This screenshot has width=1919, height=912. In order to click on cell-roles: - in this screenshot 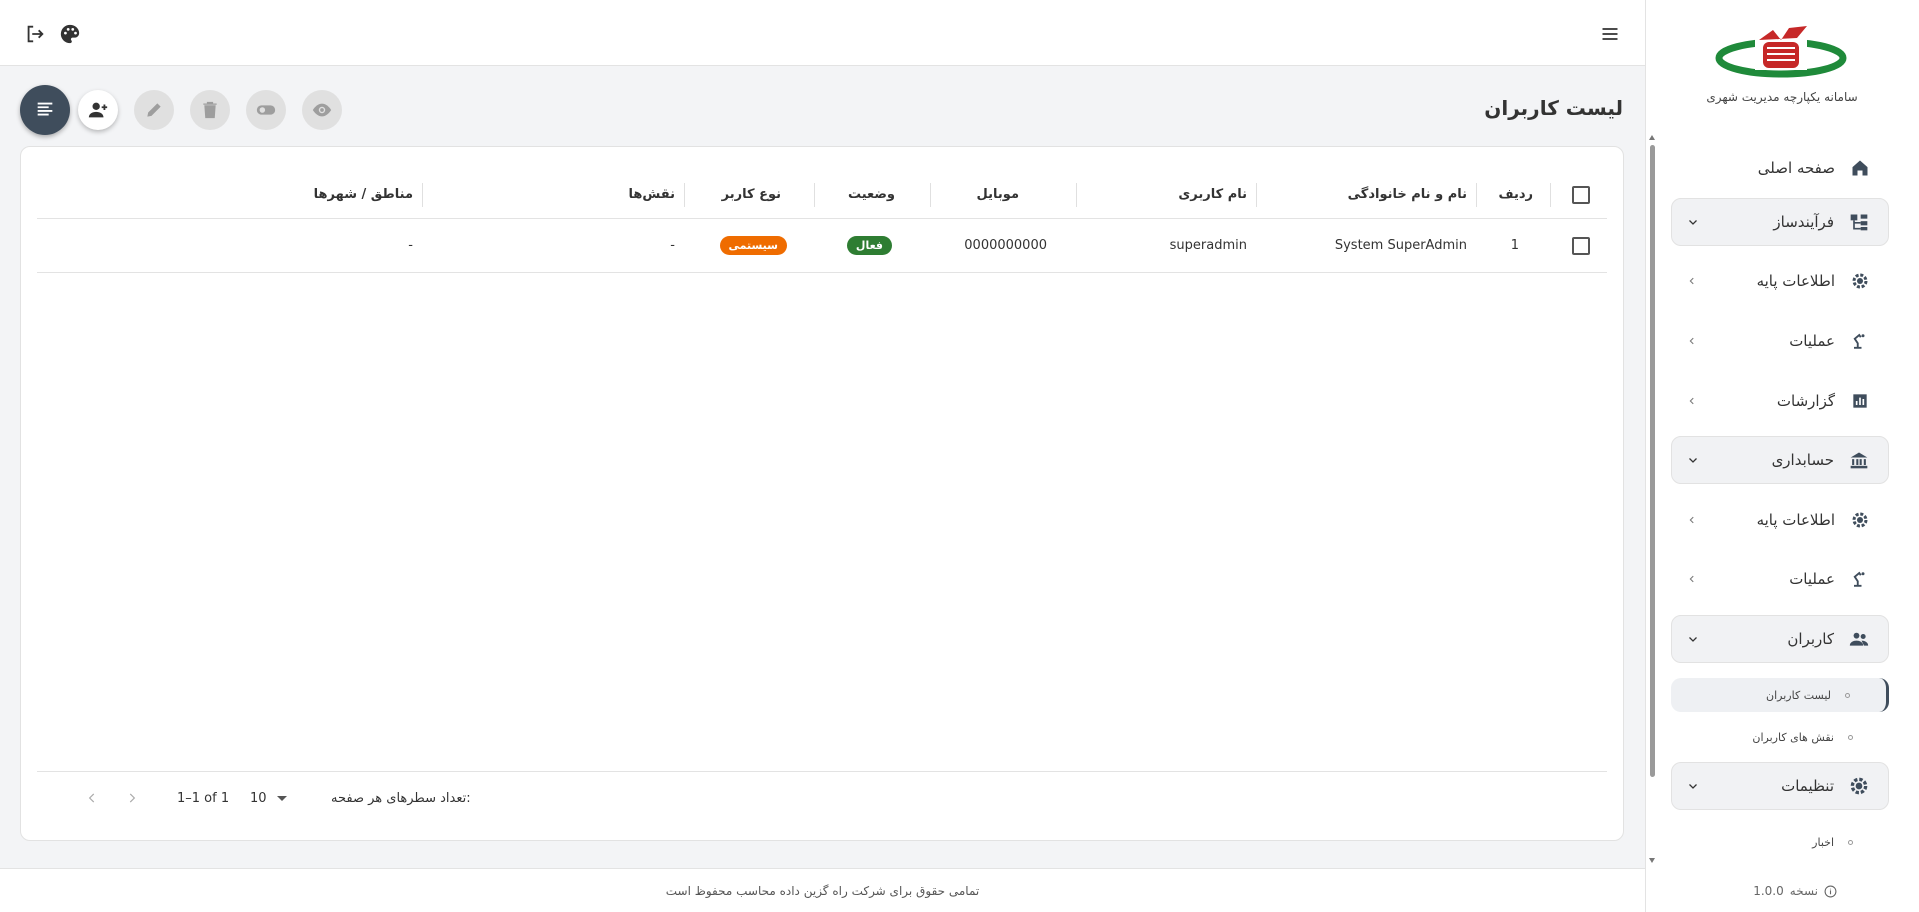, I will do `click(672, 245)`.